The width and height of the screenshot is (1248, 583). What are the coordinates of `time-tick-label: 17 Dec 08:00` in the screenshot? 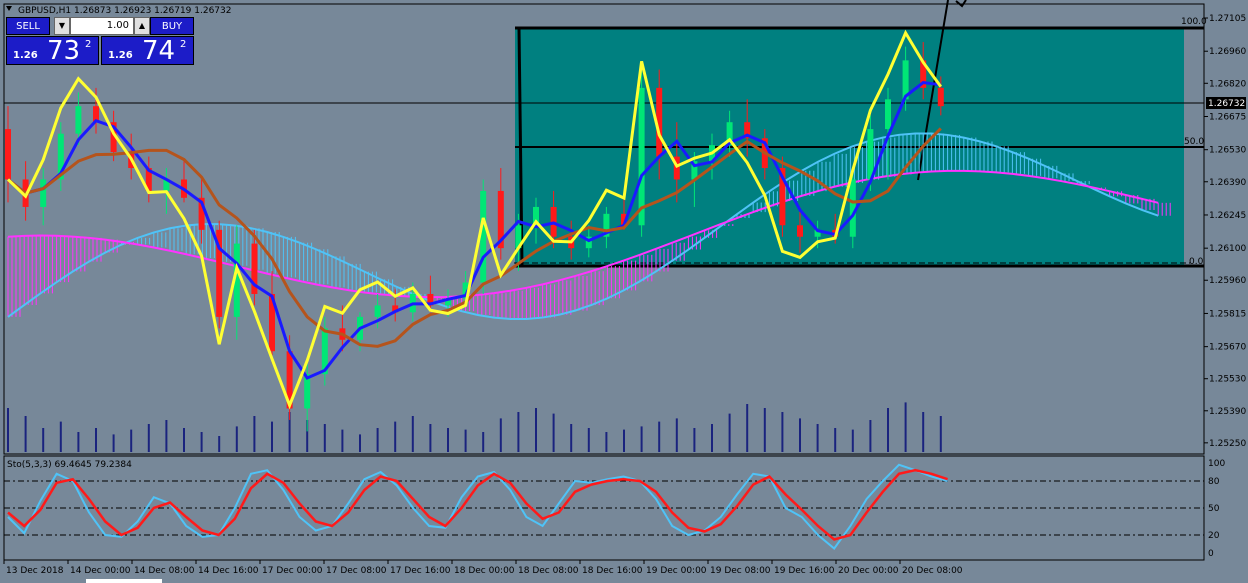 It's located at (356, 571).